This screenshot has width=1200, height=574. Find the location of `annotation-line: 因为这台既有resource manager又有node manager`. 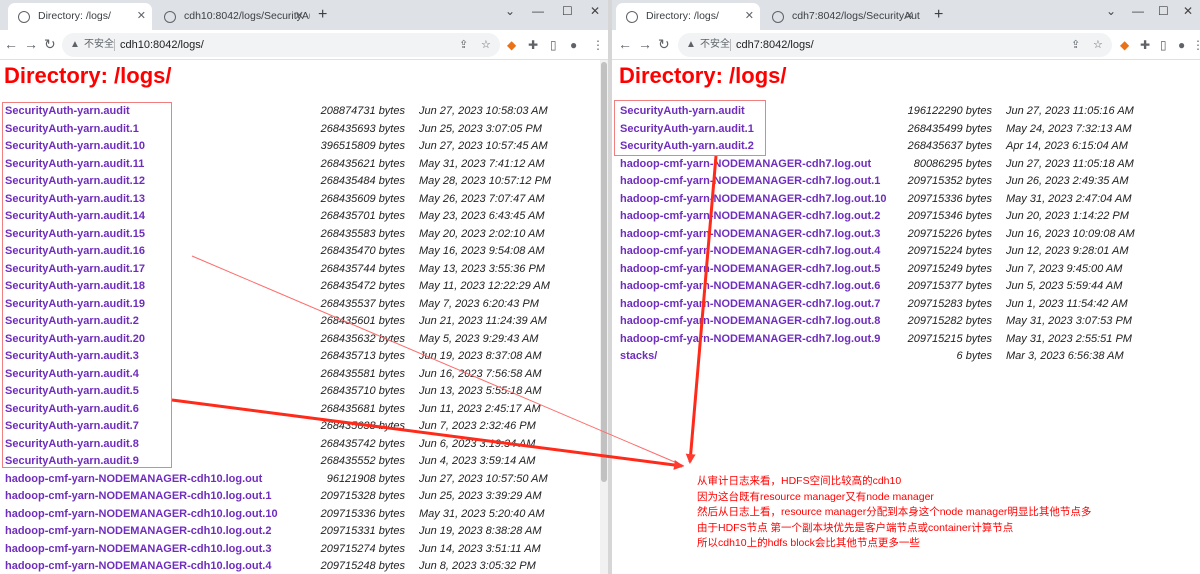

annotation-line: 因为这台既有resource manager又有node manager is located at coordinates (815, 496).